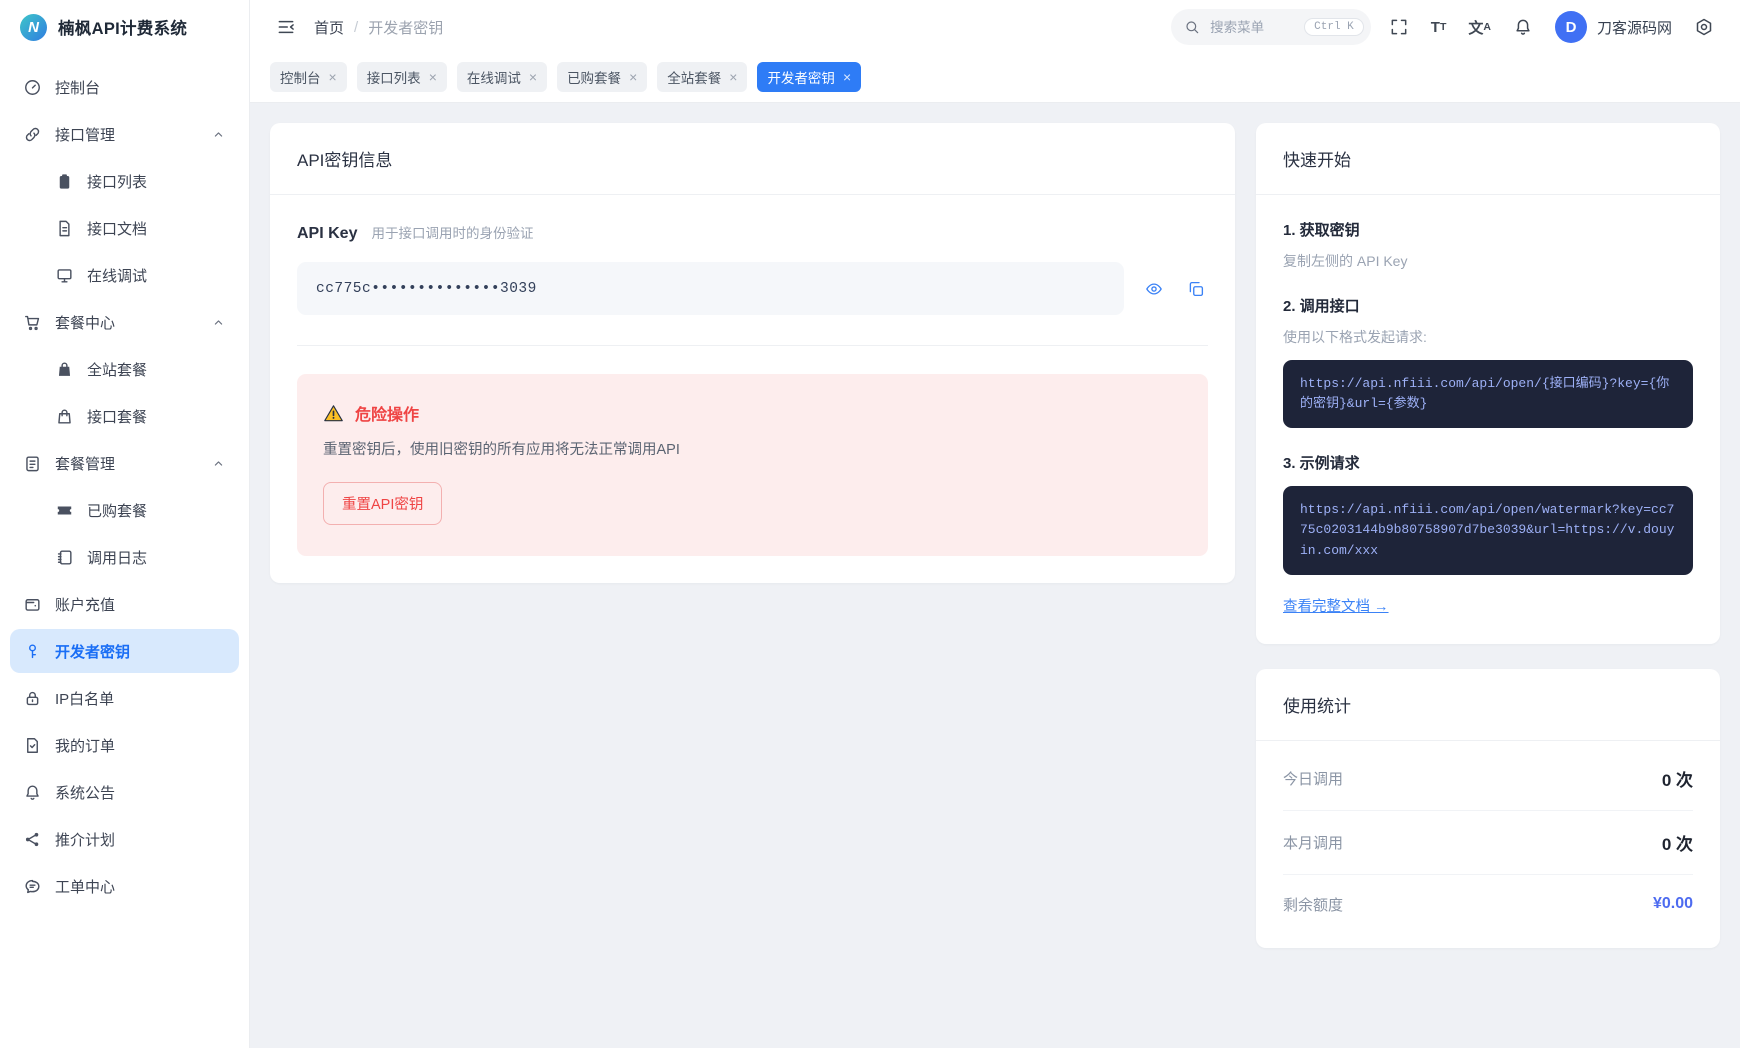 Image resolution: width=1740 pixels, height=1048 pixels. What do you see at coordinates (1252, 27) in the screenshot?
I see `search-field` at bounding box center [1252, 27].